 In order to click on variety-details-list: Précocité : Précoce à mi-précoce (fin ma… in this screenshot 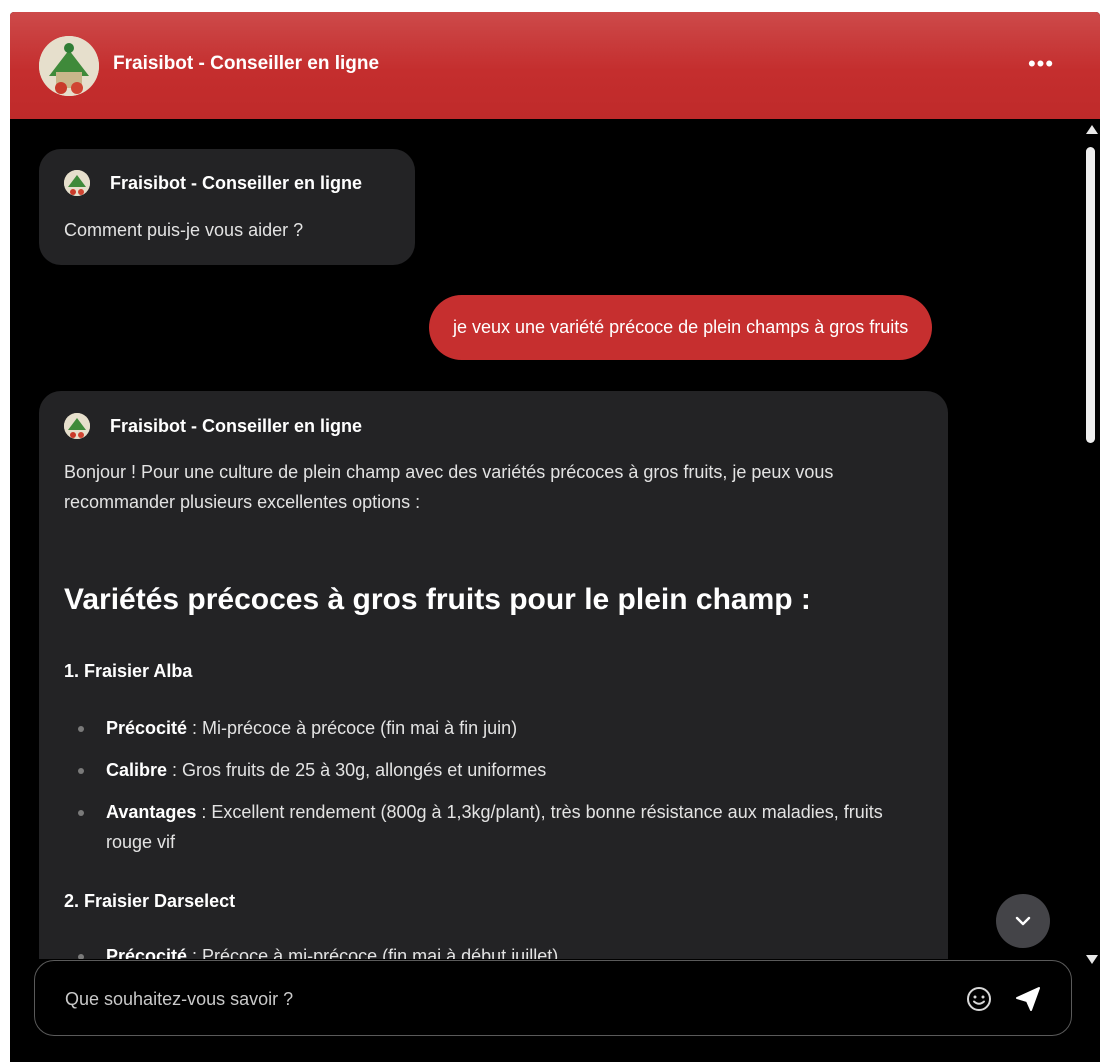, I will do `click(484, 950)`.